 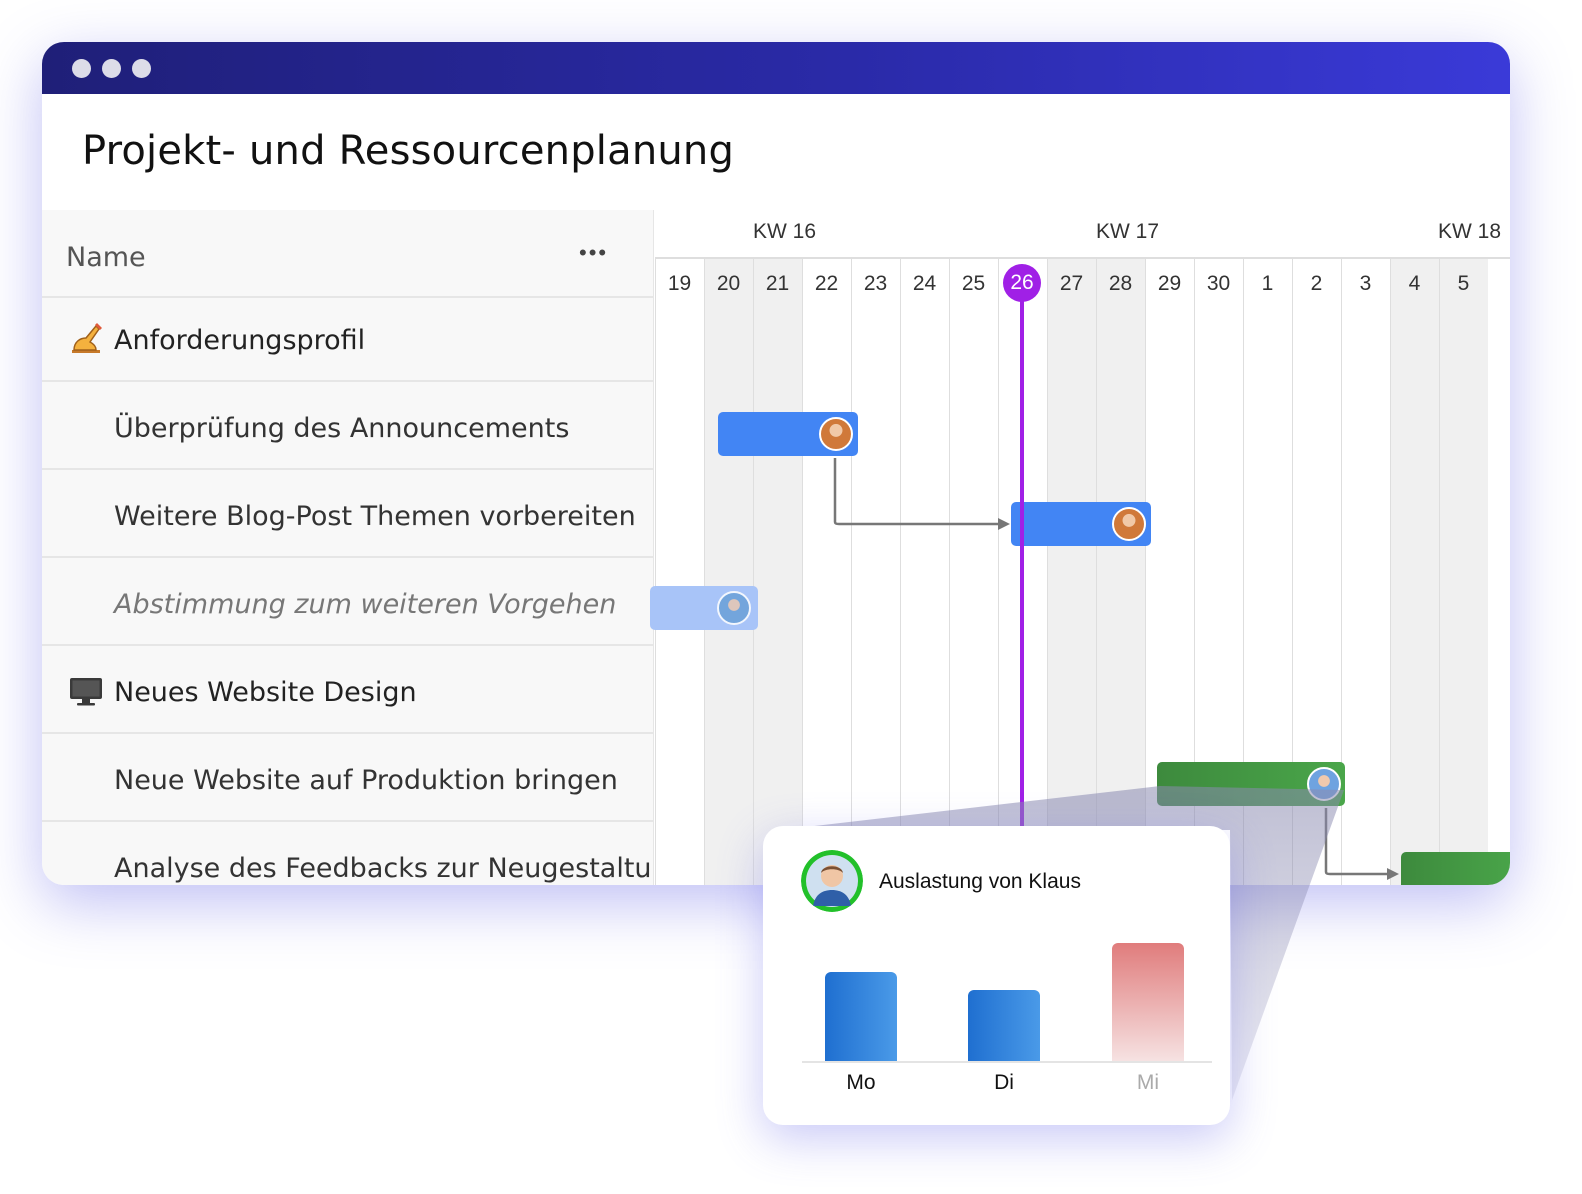 I want to click on task-label: Neue Website auf Produktion bringen, so click(x=366, y=780).